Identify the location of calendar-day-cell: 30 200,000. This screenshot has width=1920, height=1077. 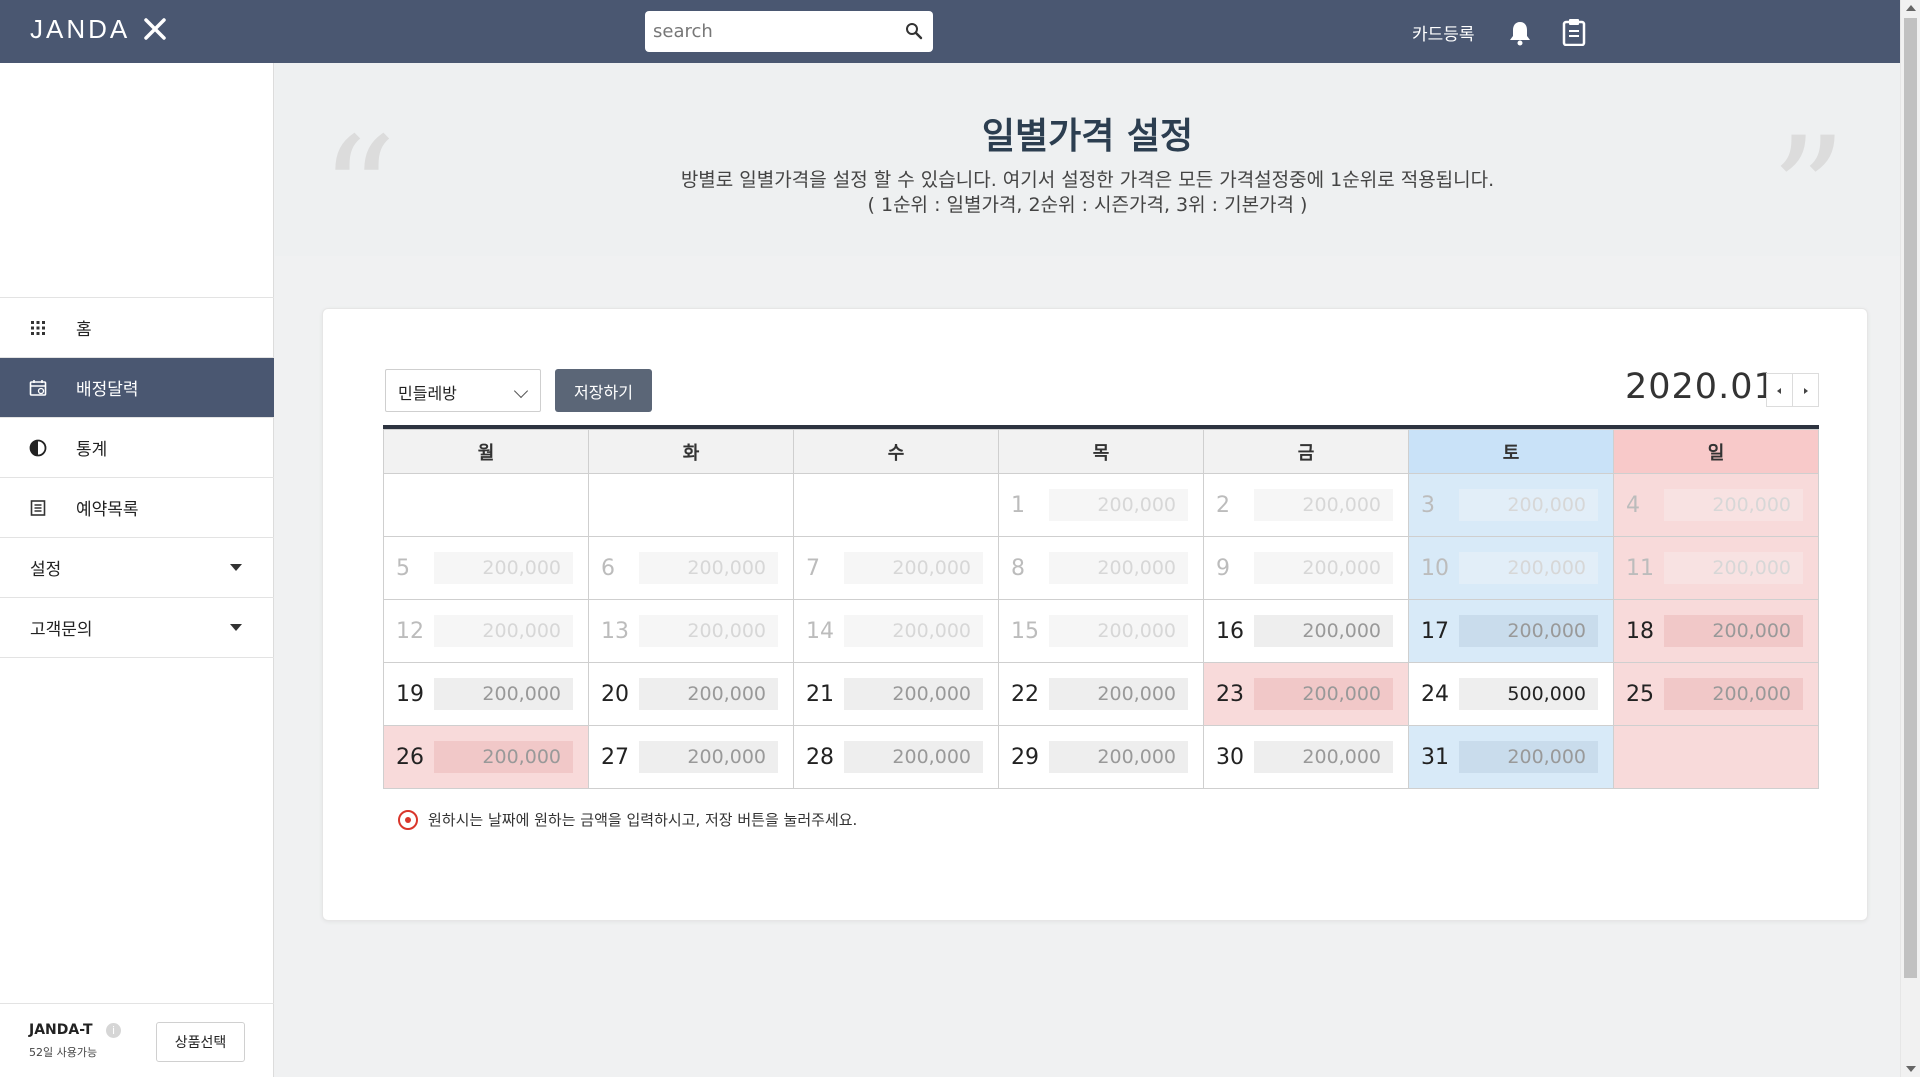
(1306, 757).